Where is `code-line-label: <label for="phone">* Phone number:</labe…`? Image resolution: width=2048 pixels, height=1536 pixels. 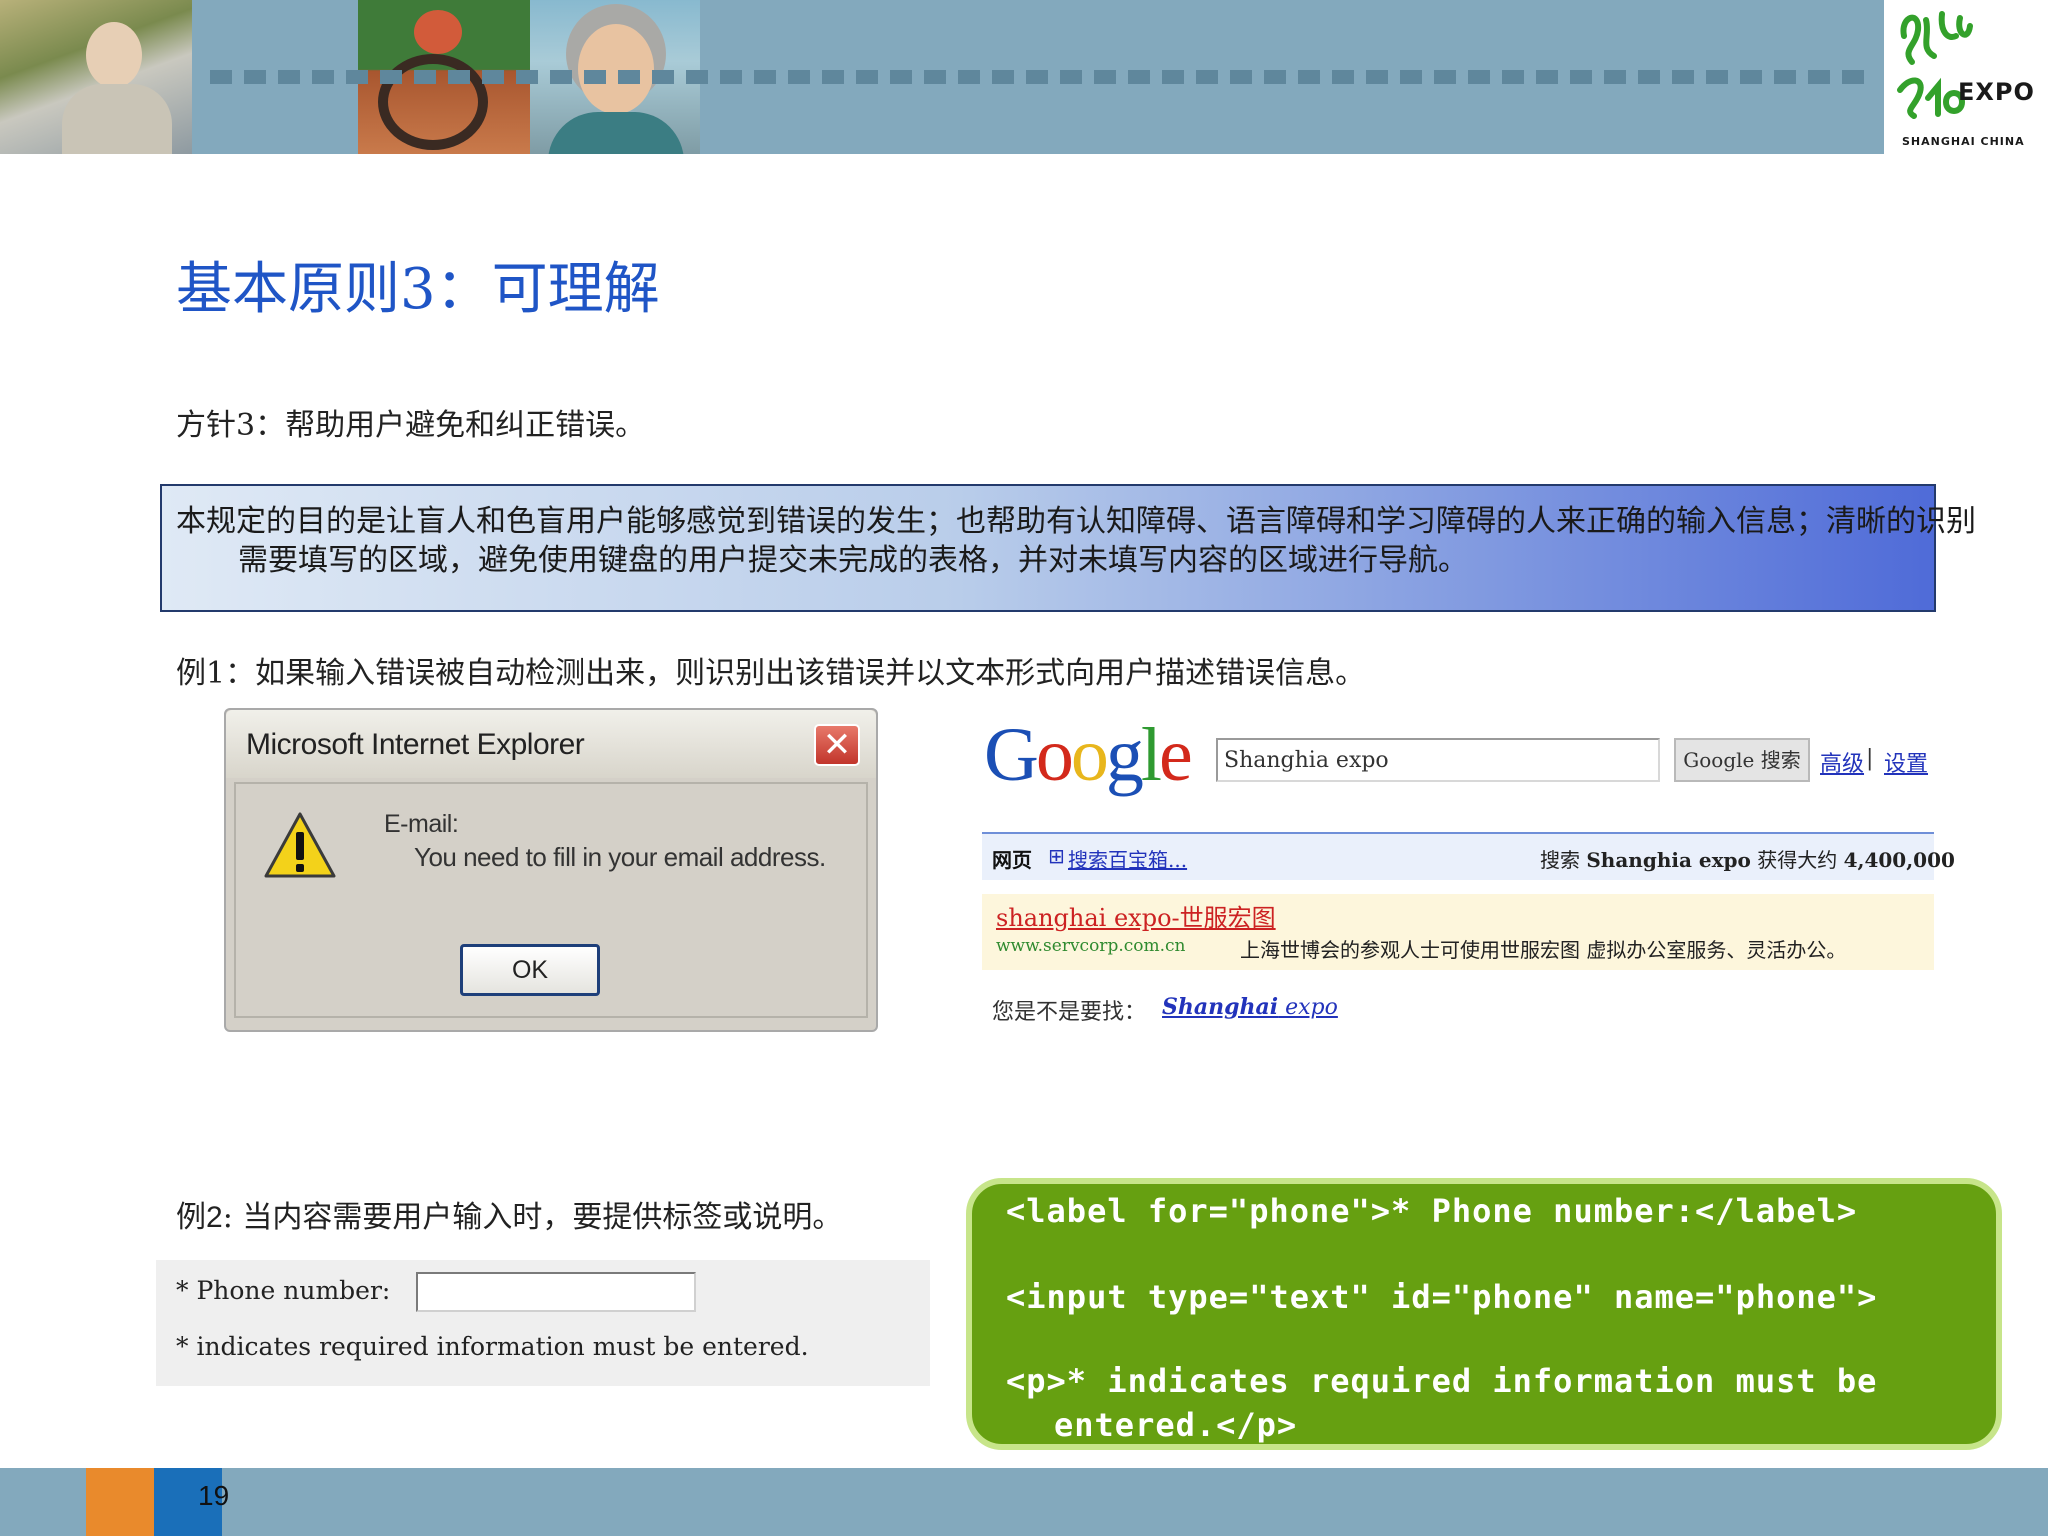 code-line-label: <label for="phone">* Phone number:</labe… is located at coordinates (1432, 1211).